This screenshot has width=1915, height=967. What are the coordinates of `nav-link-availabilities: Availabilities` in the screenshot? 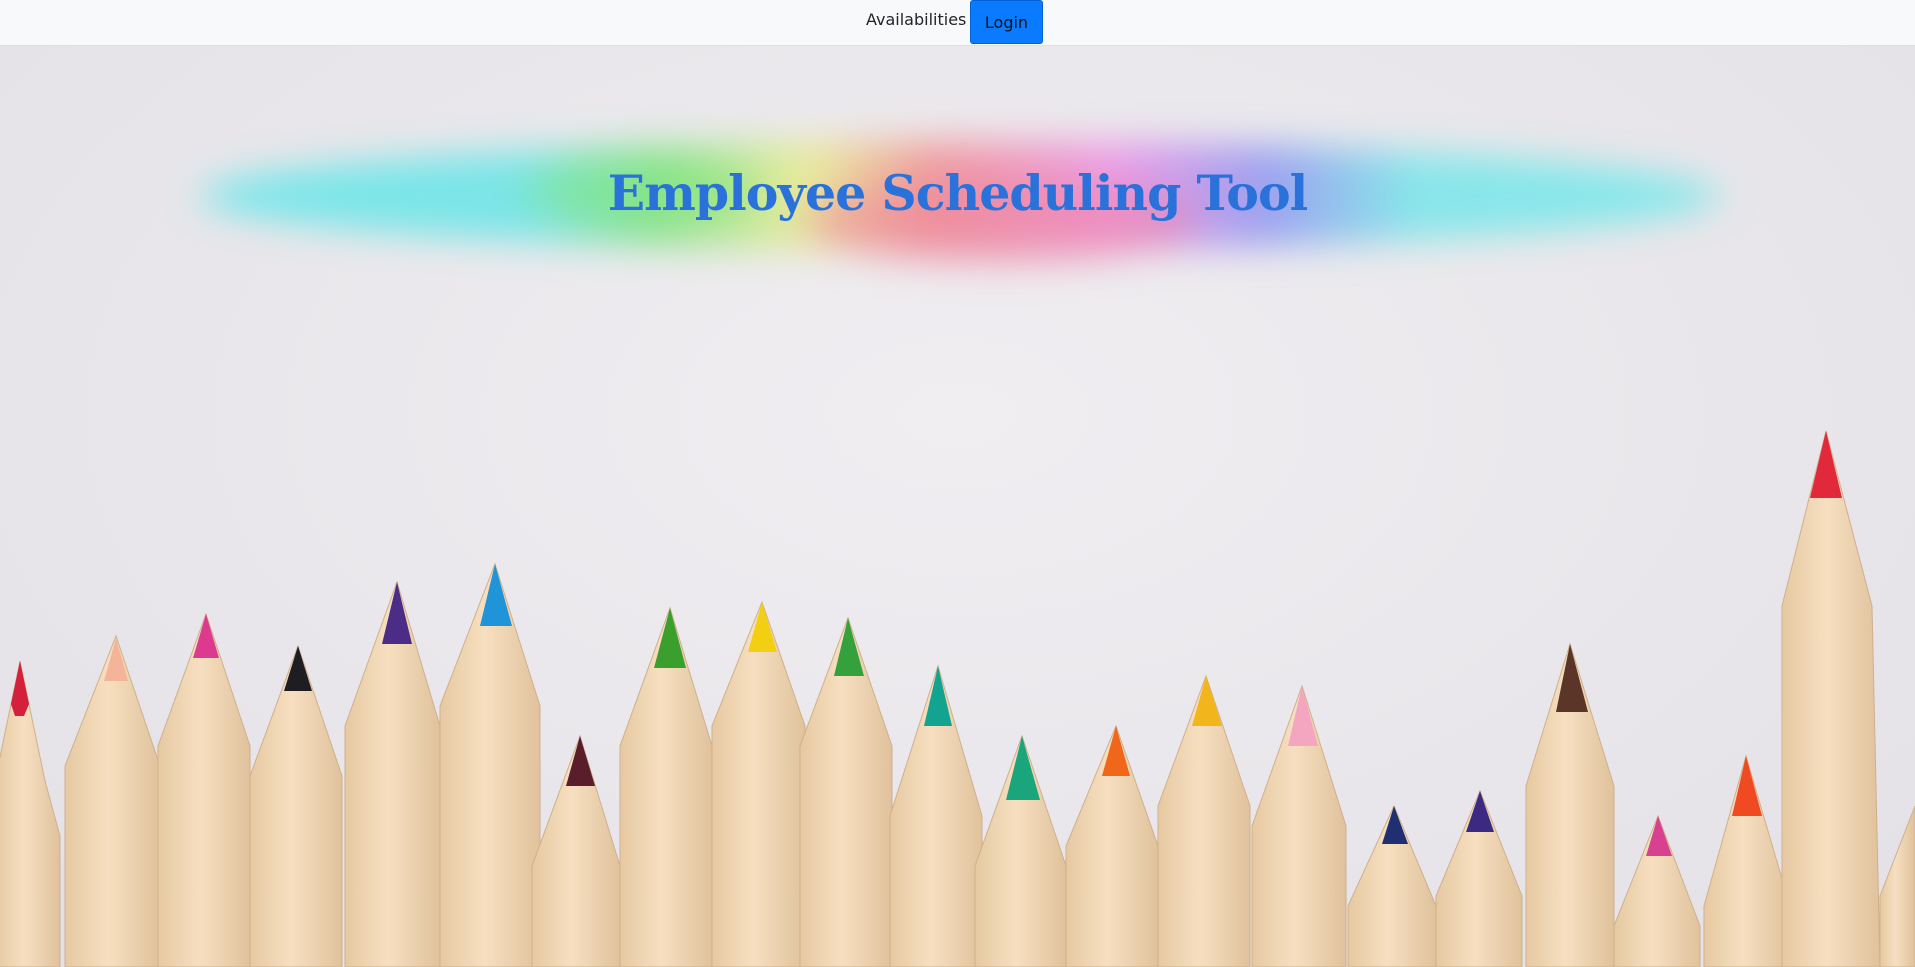 It's located at (916, 20).